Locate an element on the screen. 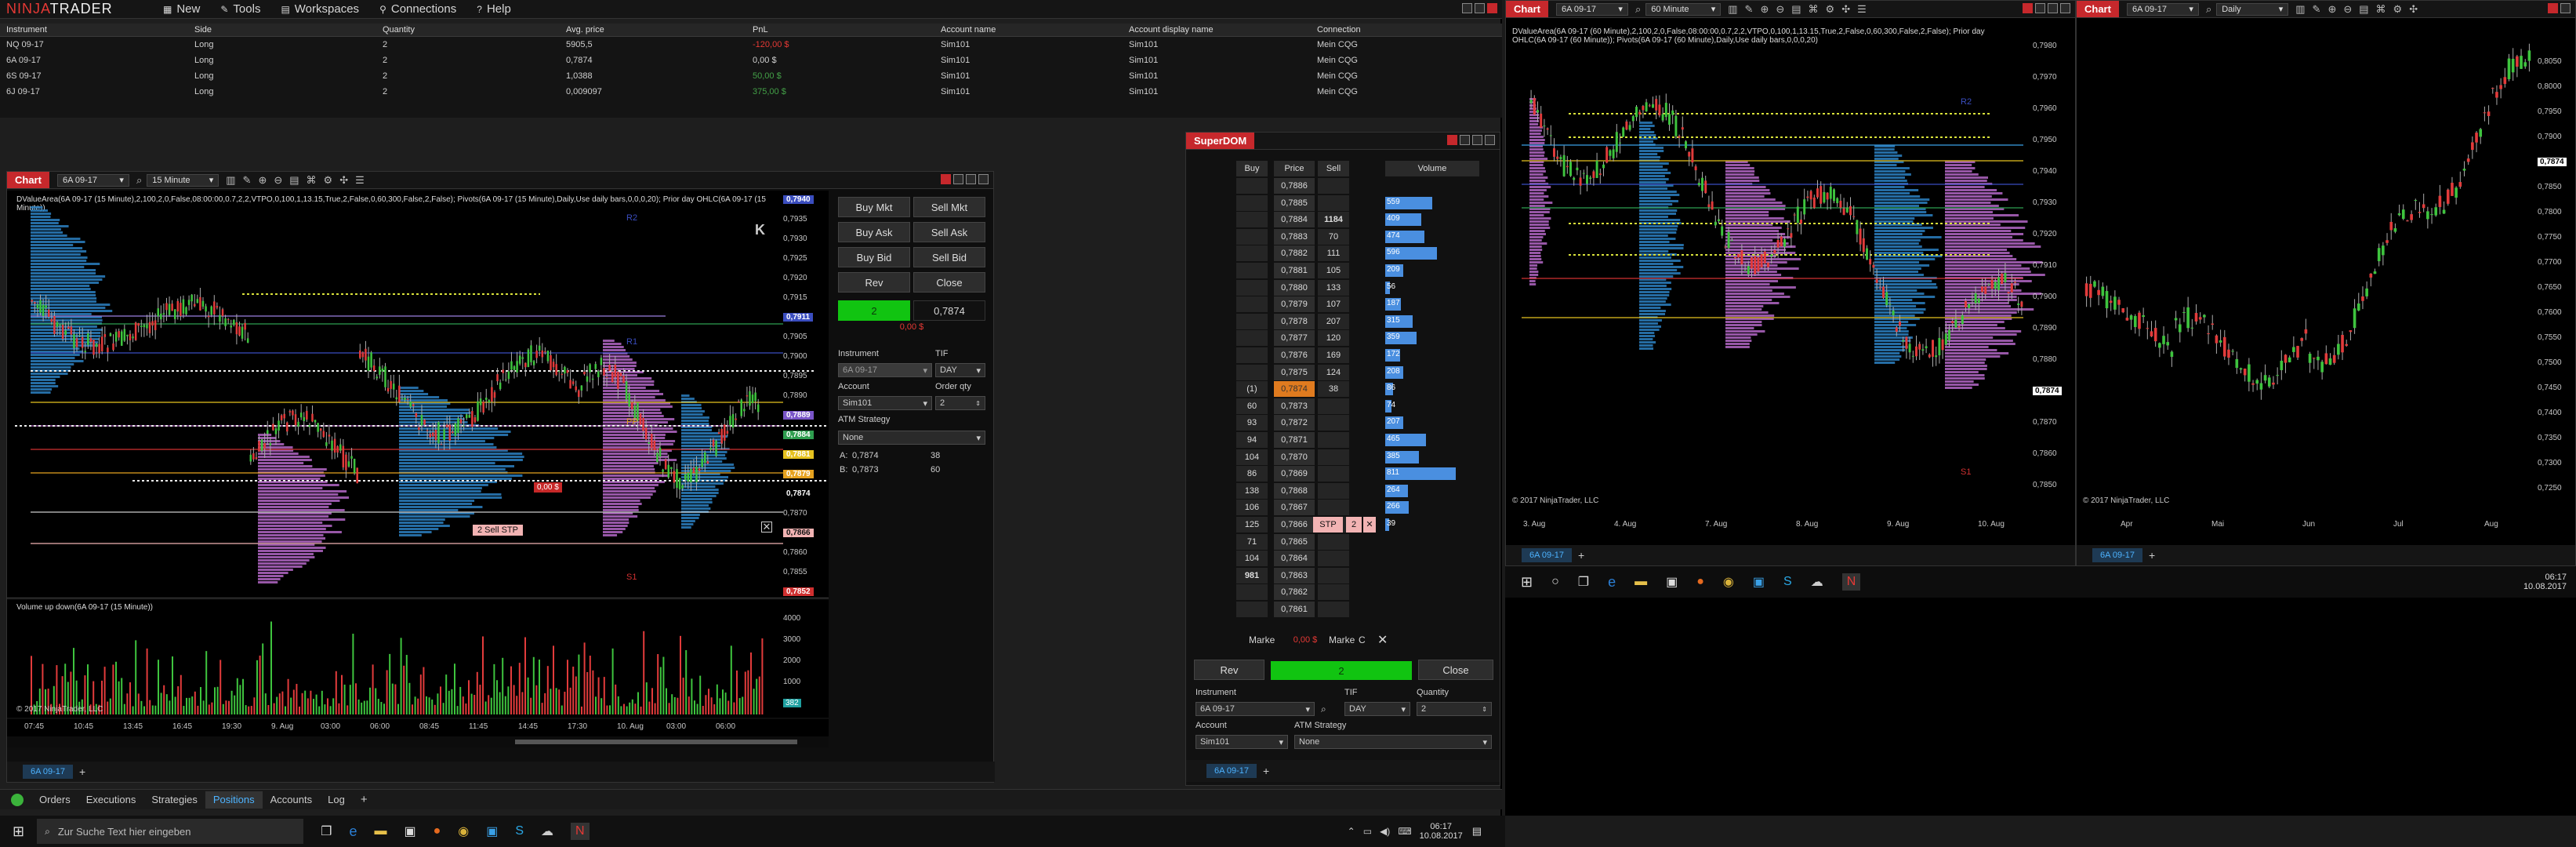 The height and width of the screenshot is (847, 2576). dom-buy-cell: 93 is located at coordinates (1252, 423).